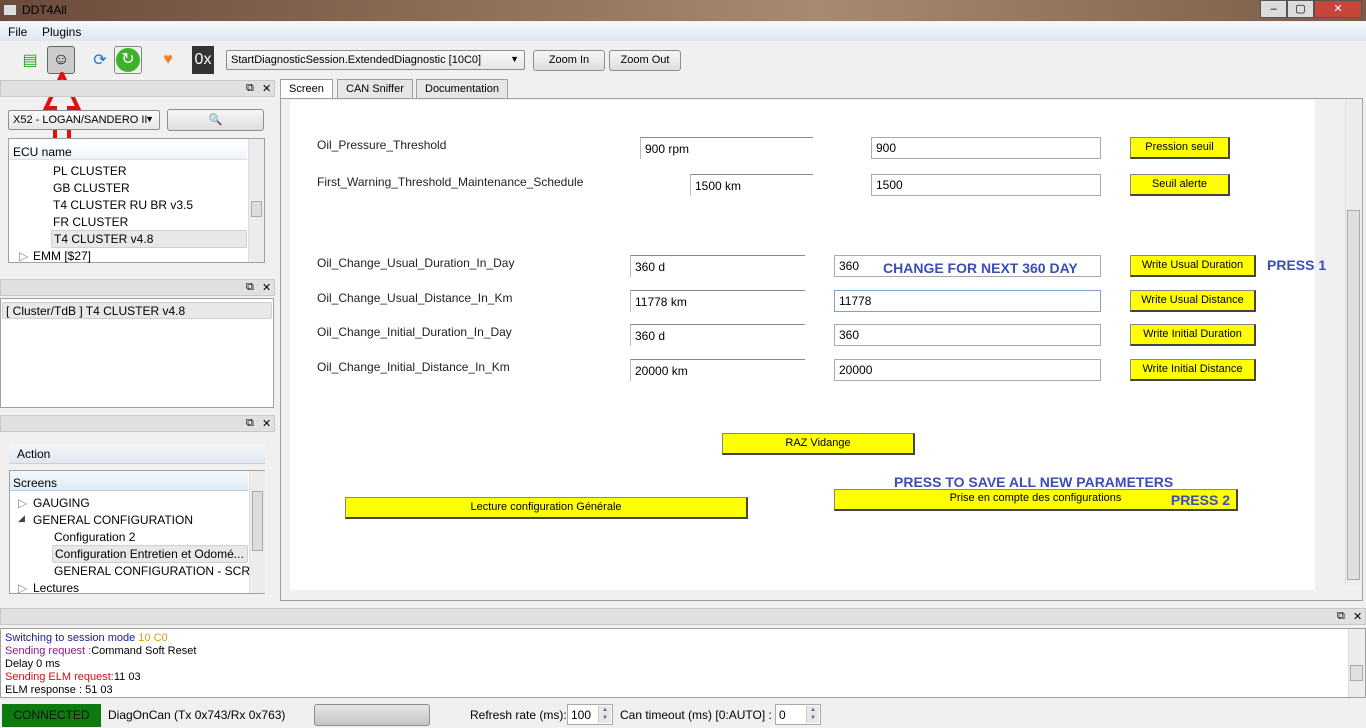  Describe the element at coordinates (518, 715) in the screenshot. I see `refresh-rate-label: Refresh rate (ms):` at that location.